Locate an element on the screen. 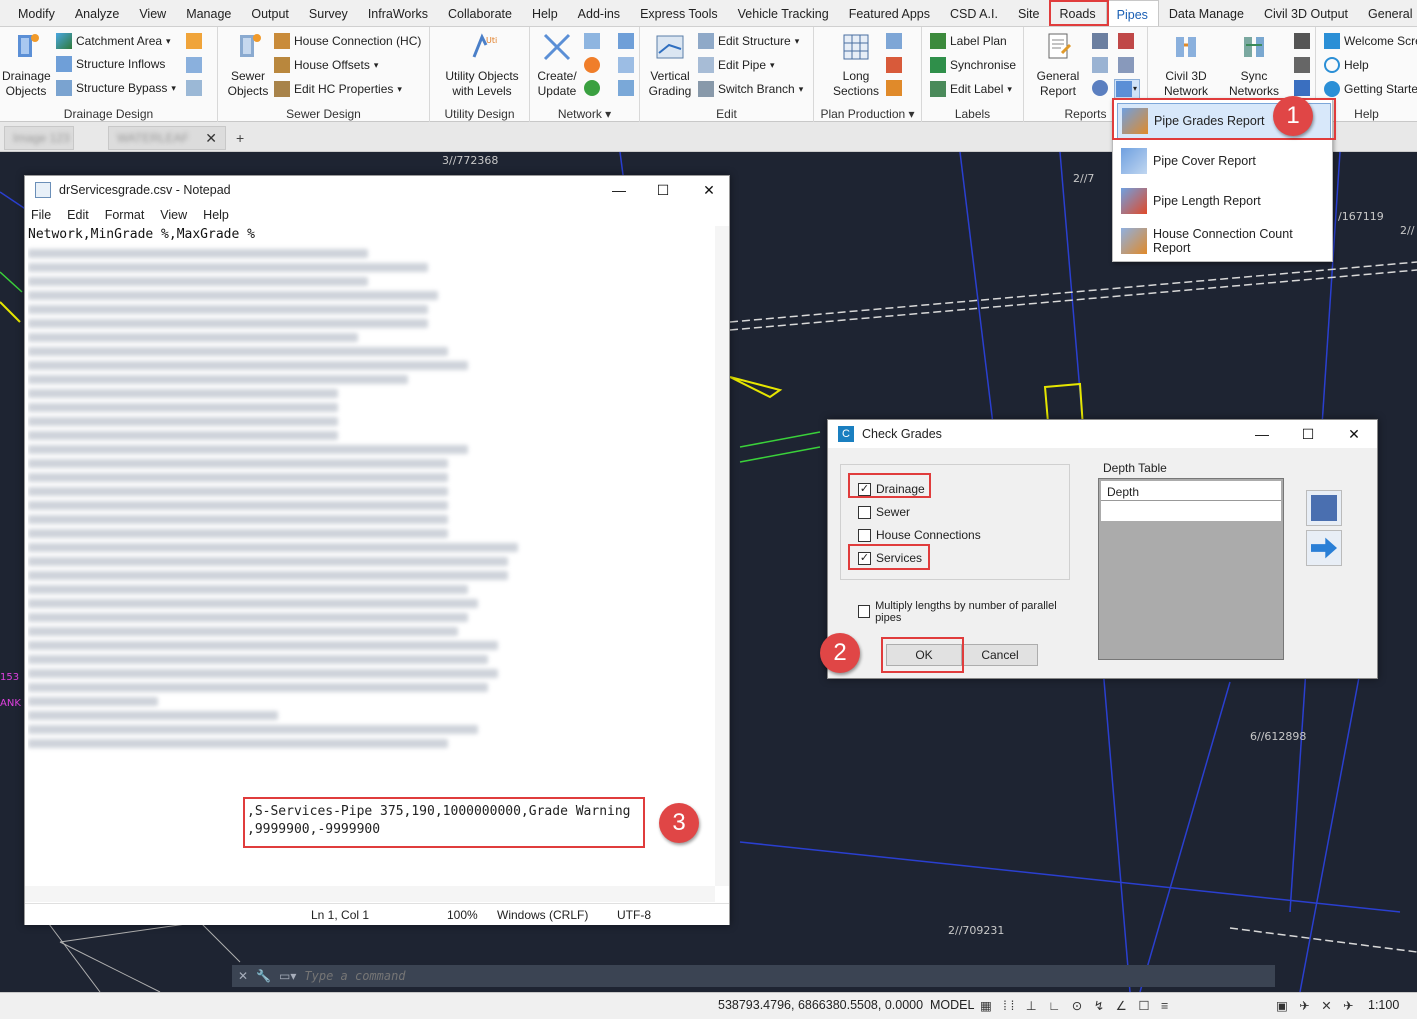 The width and height of the screenshot is (1417, 1019). drafting-tools-icons: ▦ ⁞⁞ ⊥ ∟ ⊙ ↯ ∠ ☐ ≡ is located at coordinates (1076, 1005).